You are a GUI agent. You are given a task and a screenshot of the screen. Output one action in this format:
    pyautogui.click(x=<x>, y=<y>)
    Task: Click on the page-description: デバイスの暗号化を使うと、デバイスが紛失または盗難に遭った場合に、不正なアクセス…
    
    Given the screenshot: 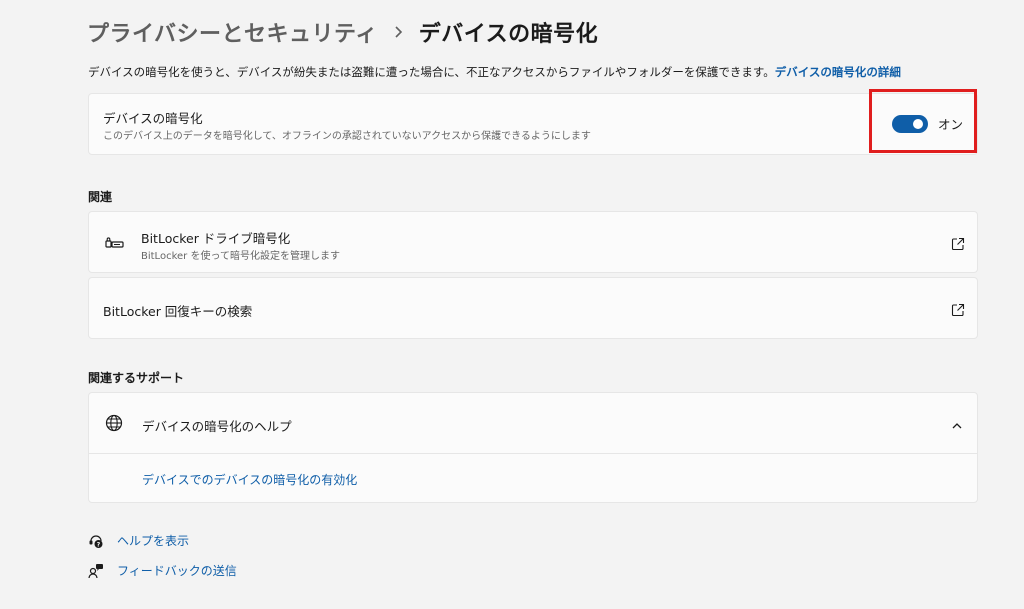 What is the action you would take?
    pyautogui.click(x=494, y=72)
    